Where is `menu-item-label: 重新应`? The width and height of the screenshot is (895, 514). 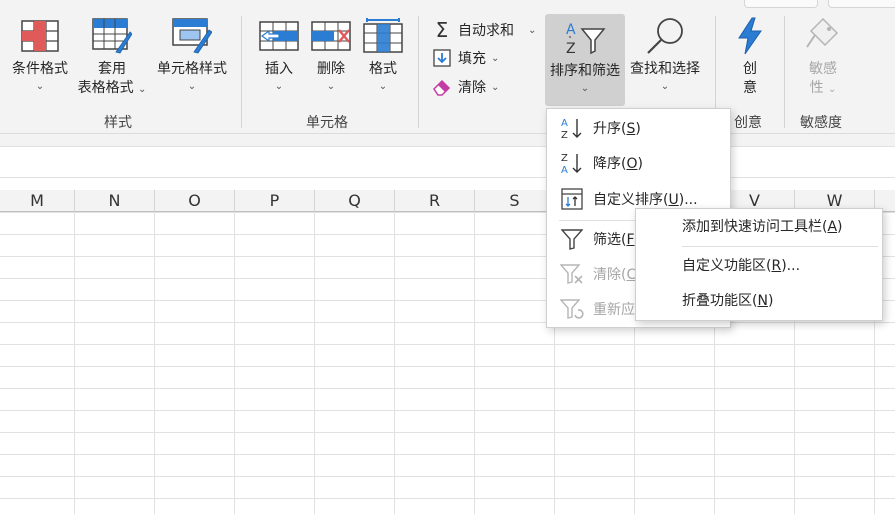
menu-item-label: 重新应 is located at coordinates (614, 310).